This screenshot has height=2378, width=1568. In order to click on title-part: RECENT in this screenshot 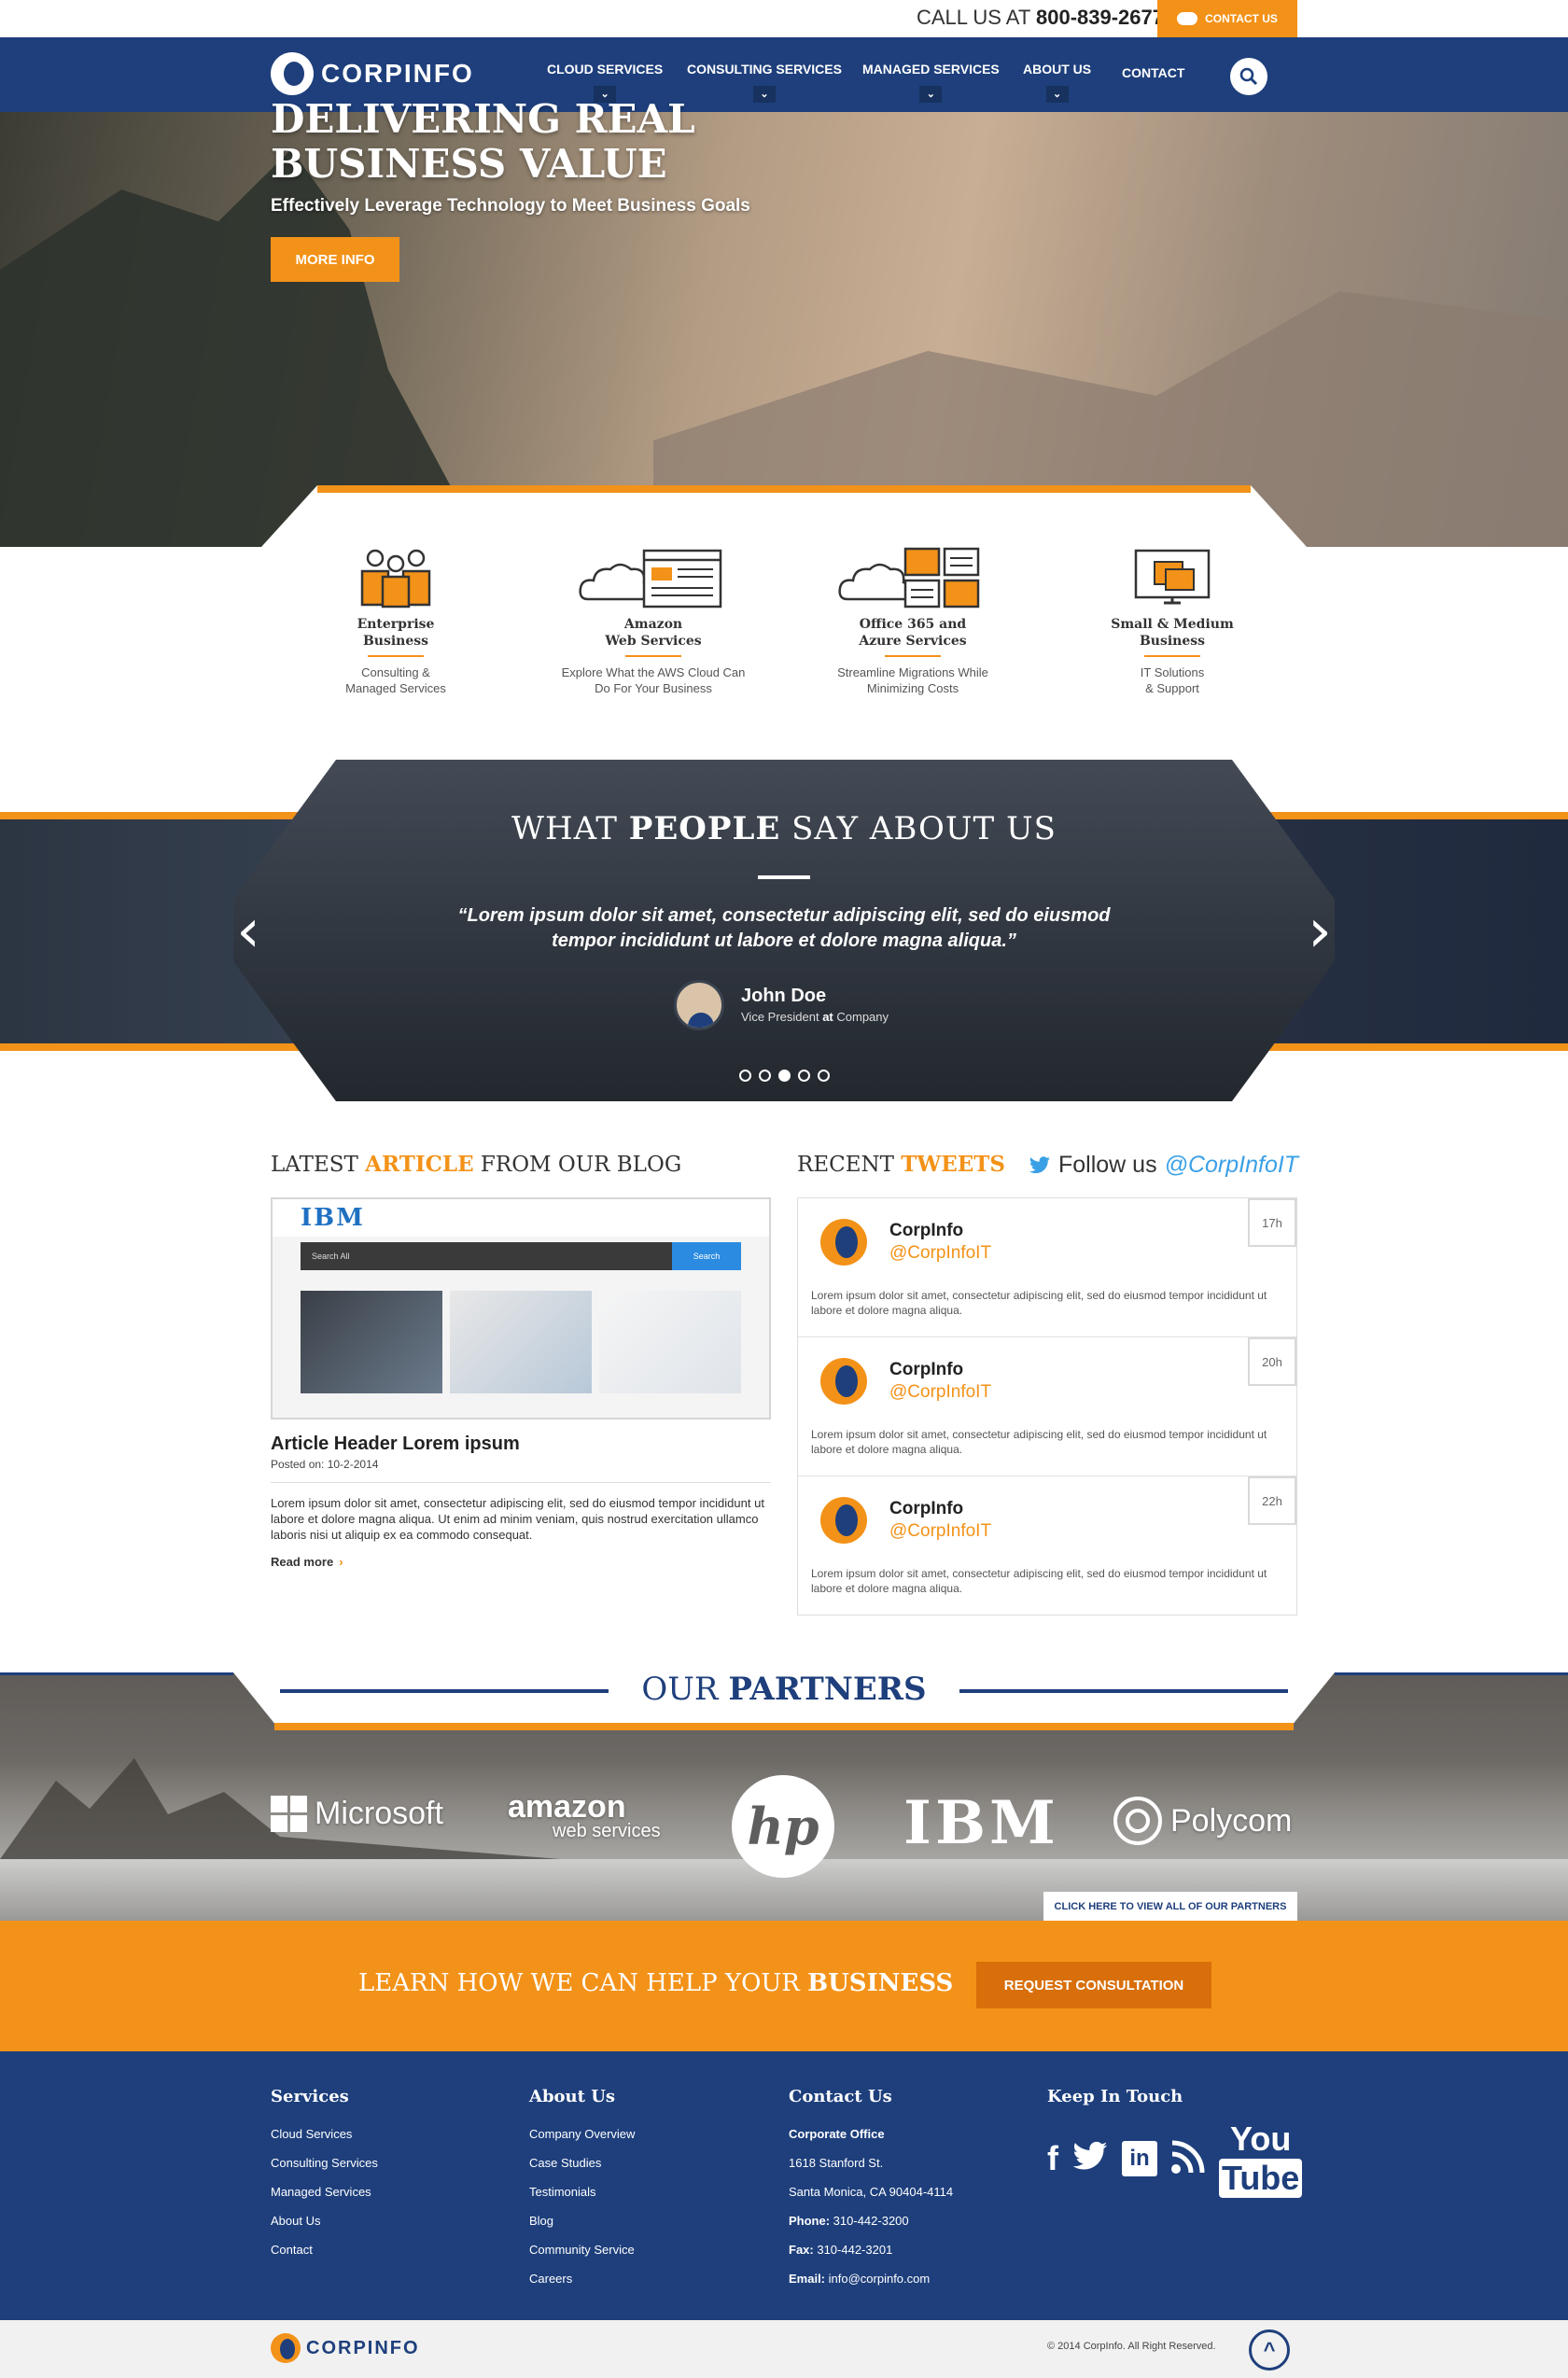, I will do `click(849, 1165)`.